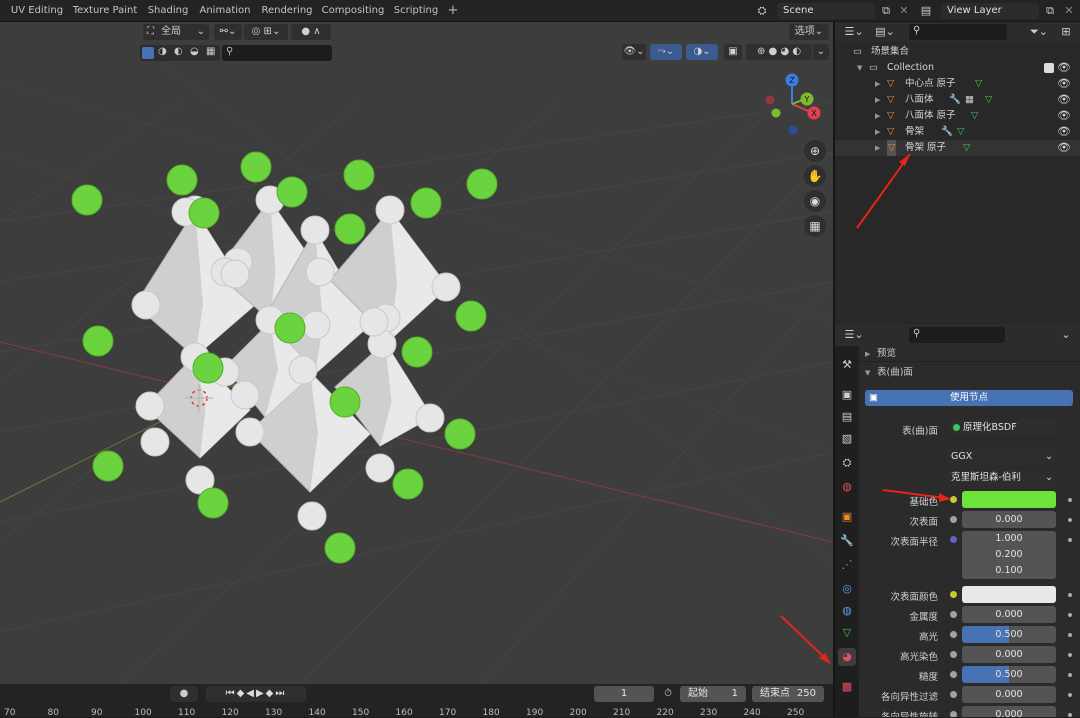  Describe the element at coordinates (847, 395) in the screenshot. I see `render-tab-icon: ▣` at that location.